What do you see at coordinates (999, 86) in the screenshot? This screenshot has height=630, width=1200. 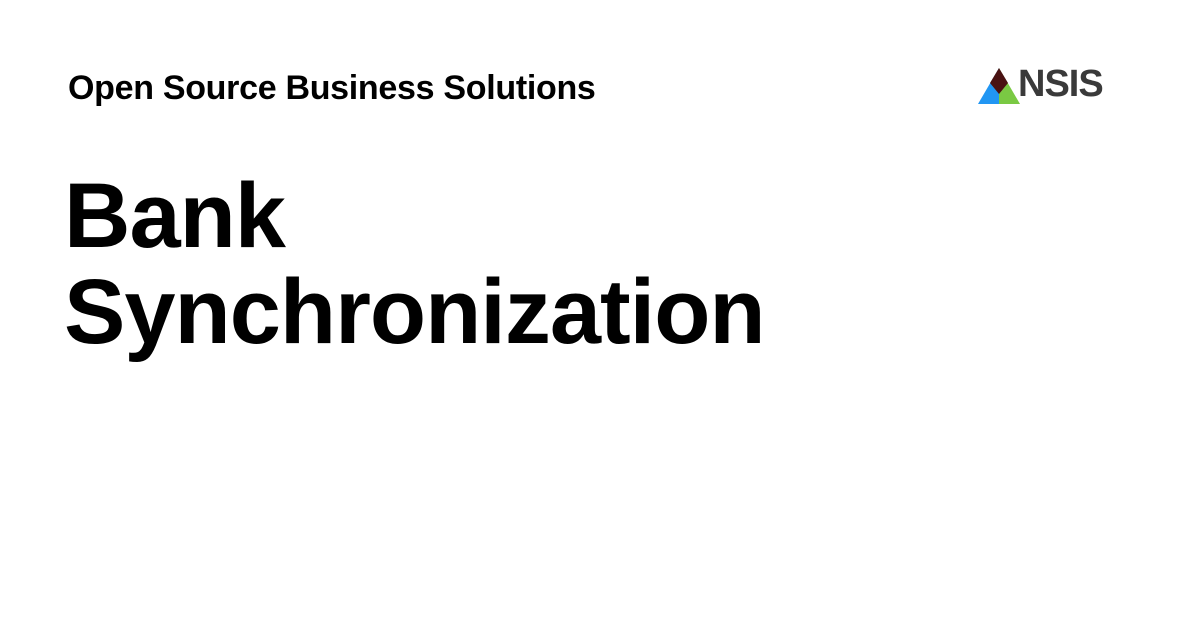 I see `triangle-mark-icon` at bounding box center [999, 86].